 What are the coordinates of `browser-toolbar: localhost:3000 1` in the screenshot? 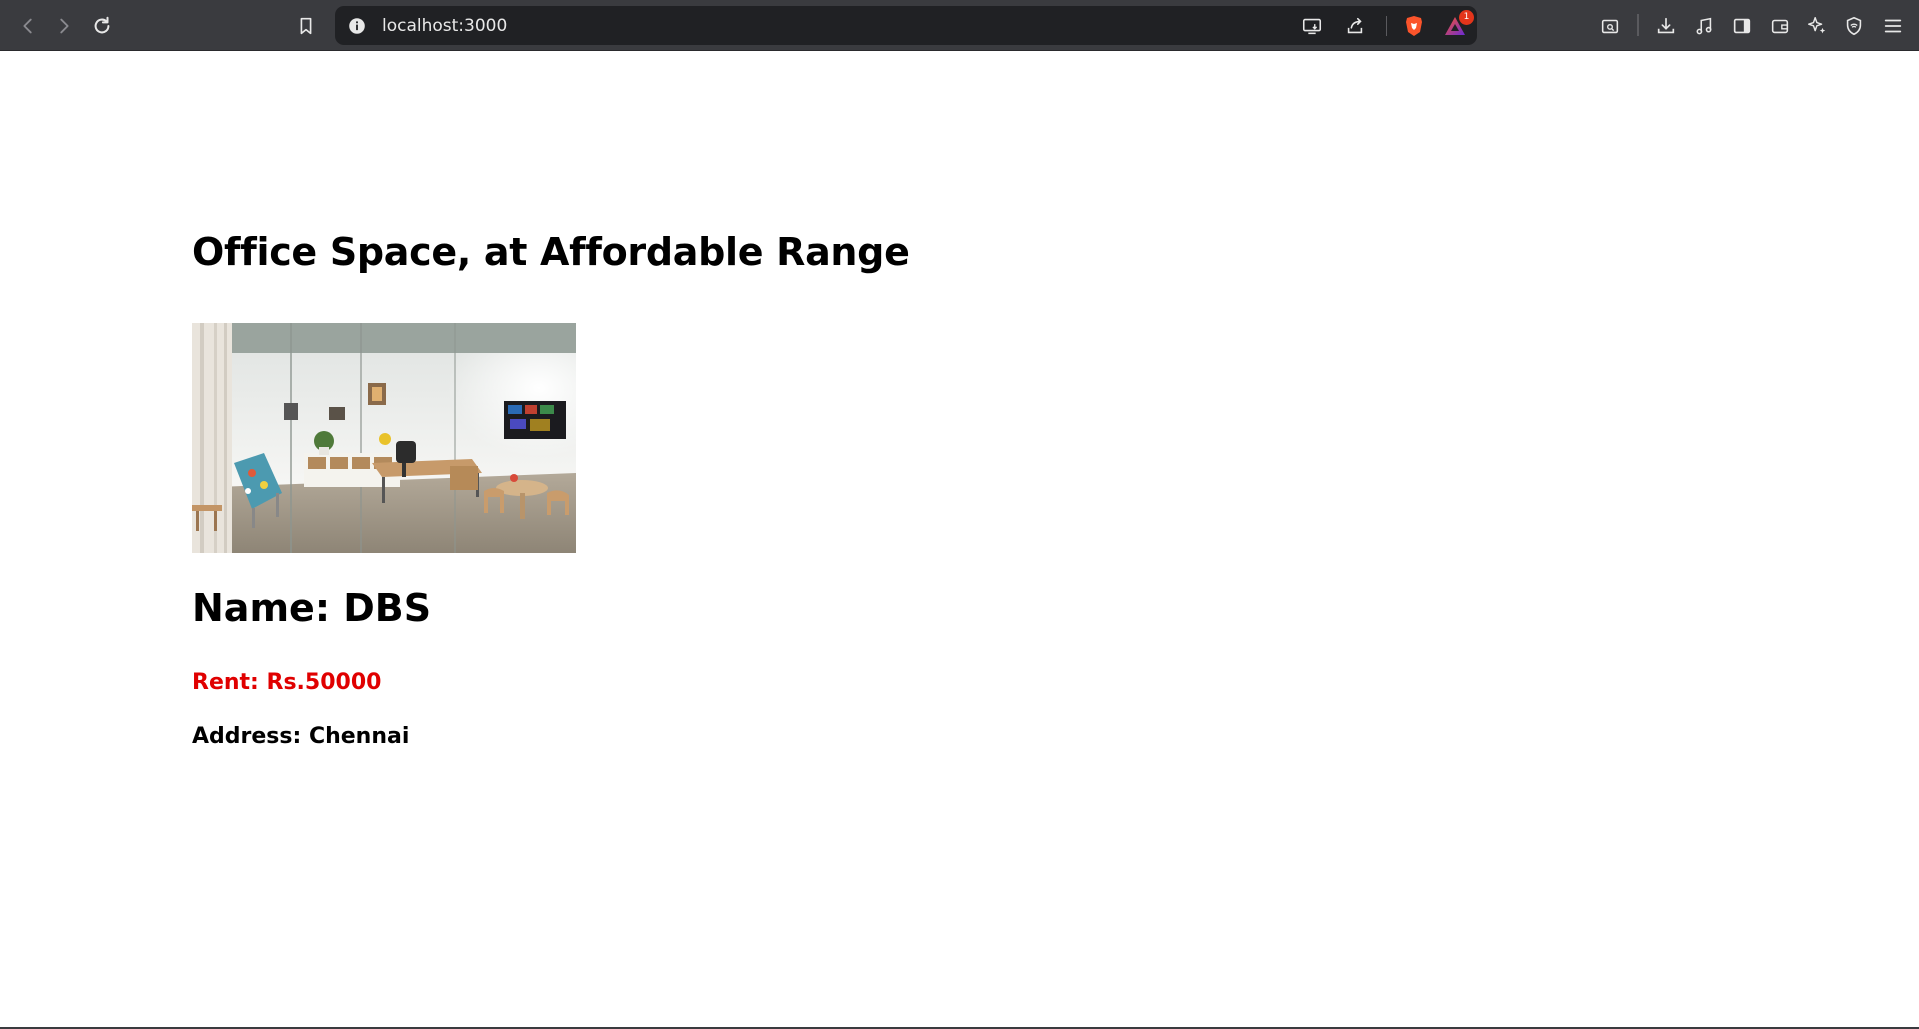 It's located at (959, 25).